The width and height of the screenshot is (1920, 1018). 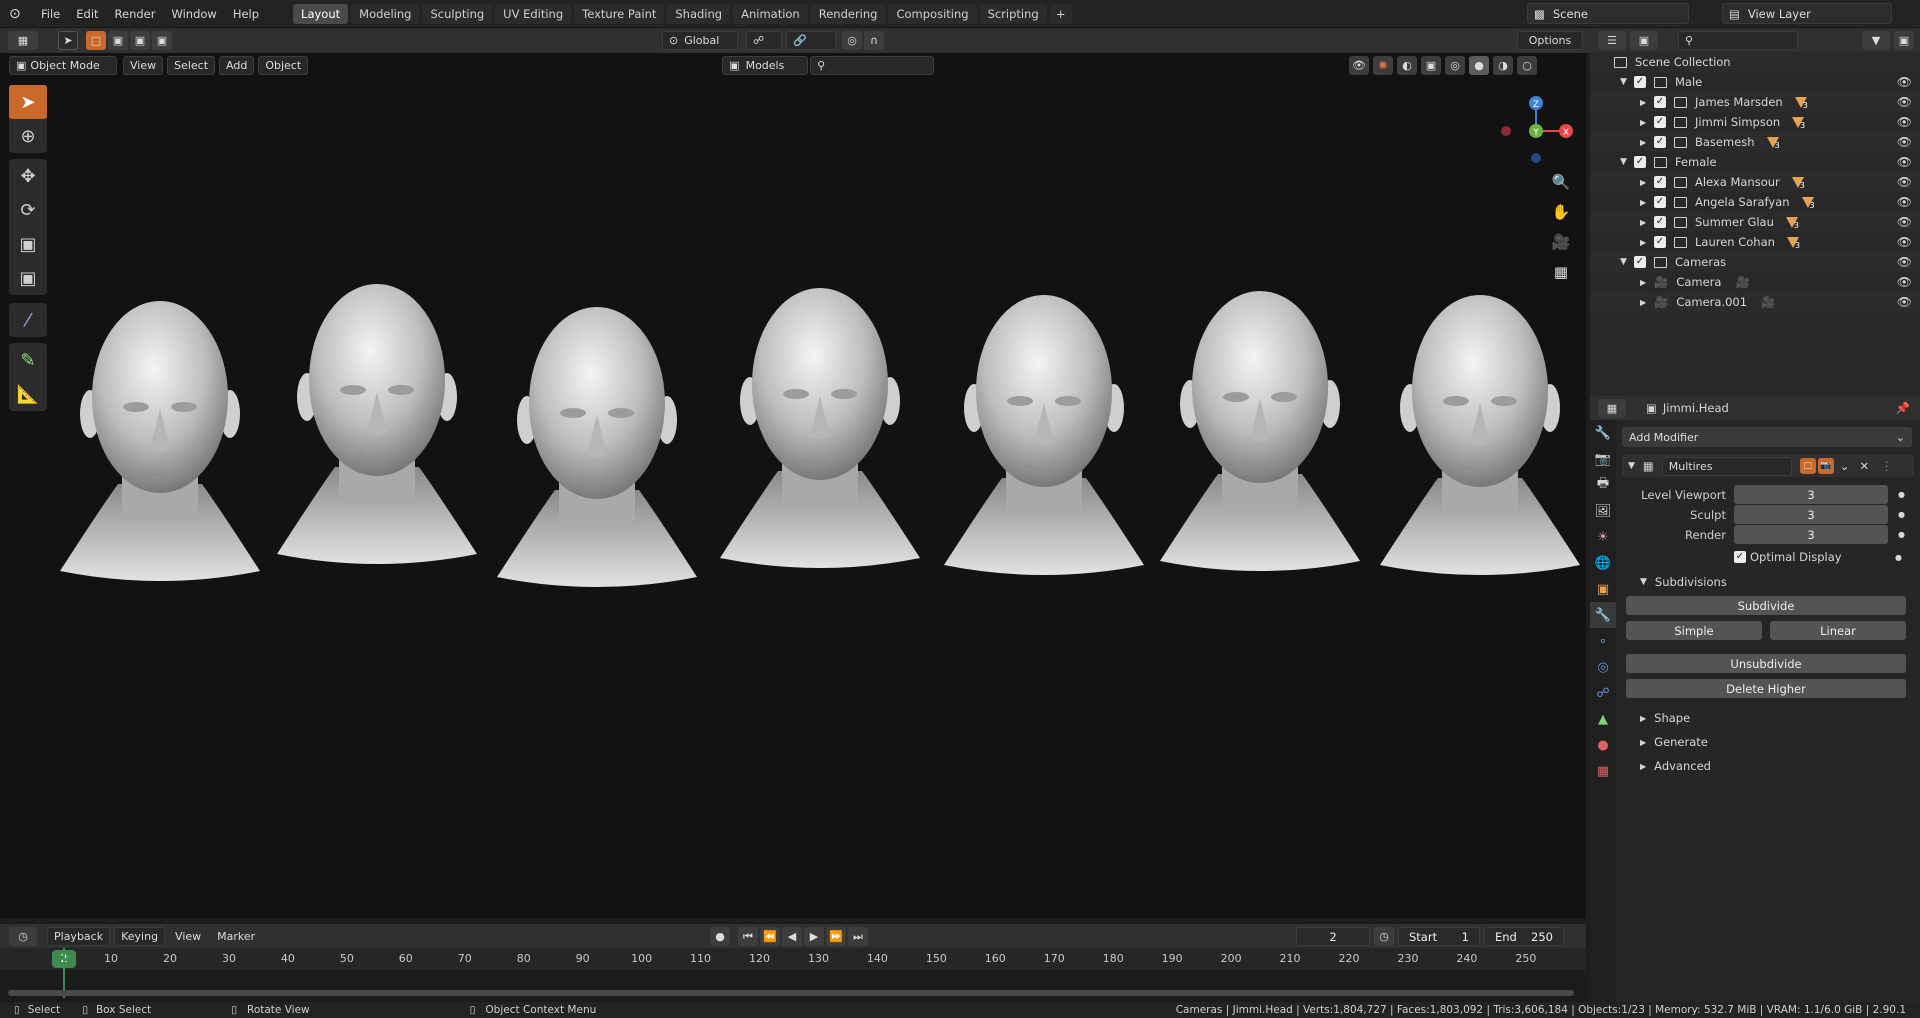 I want to click on timeline-editor-type-icon: ◷, so click(x=23, y=936).